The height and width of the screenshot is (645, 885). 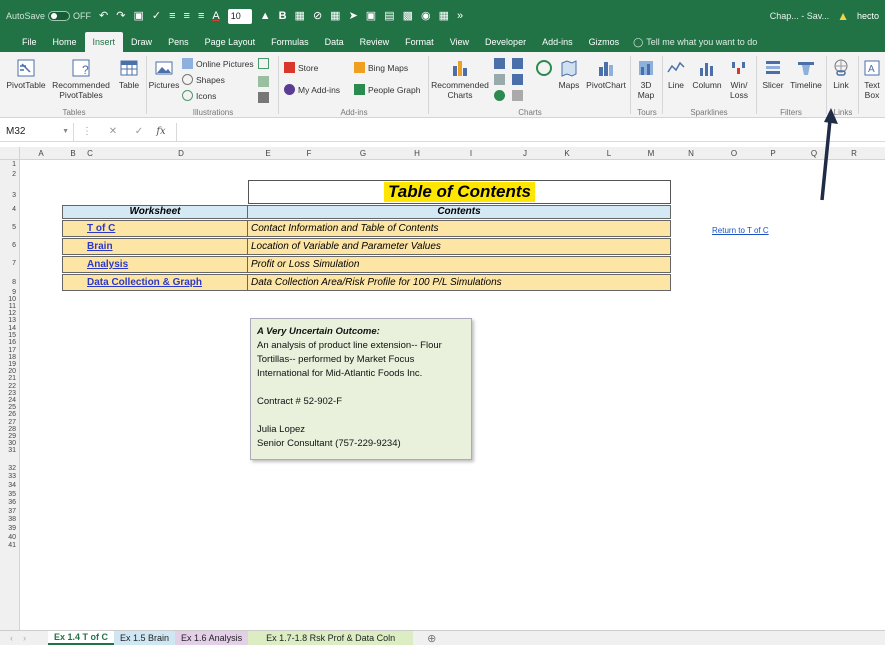 I want to click on undo-icon: ↶, so click(x=103, y=16).